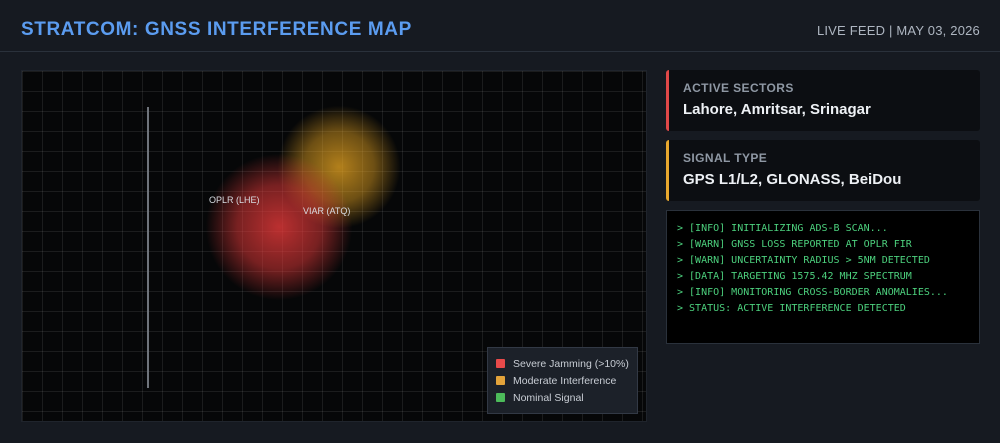  I want to click on legend-item-moderate: Moderate Interference, so click(566, 380).